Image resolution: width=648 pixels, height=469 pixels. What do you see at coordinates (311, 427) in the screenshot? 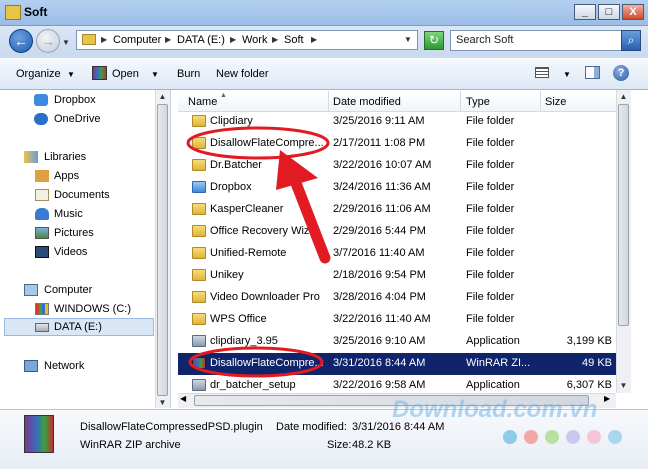
I see `details-date-label: Date modified:` at bounding box center [311, 427].